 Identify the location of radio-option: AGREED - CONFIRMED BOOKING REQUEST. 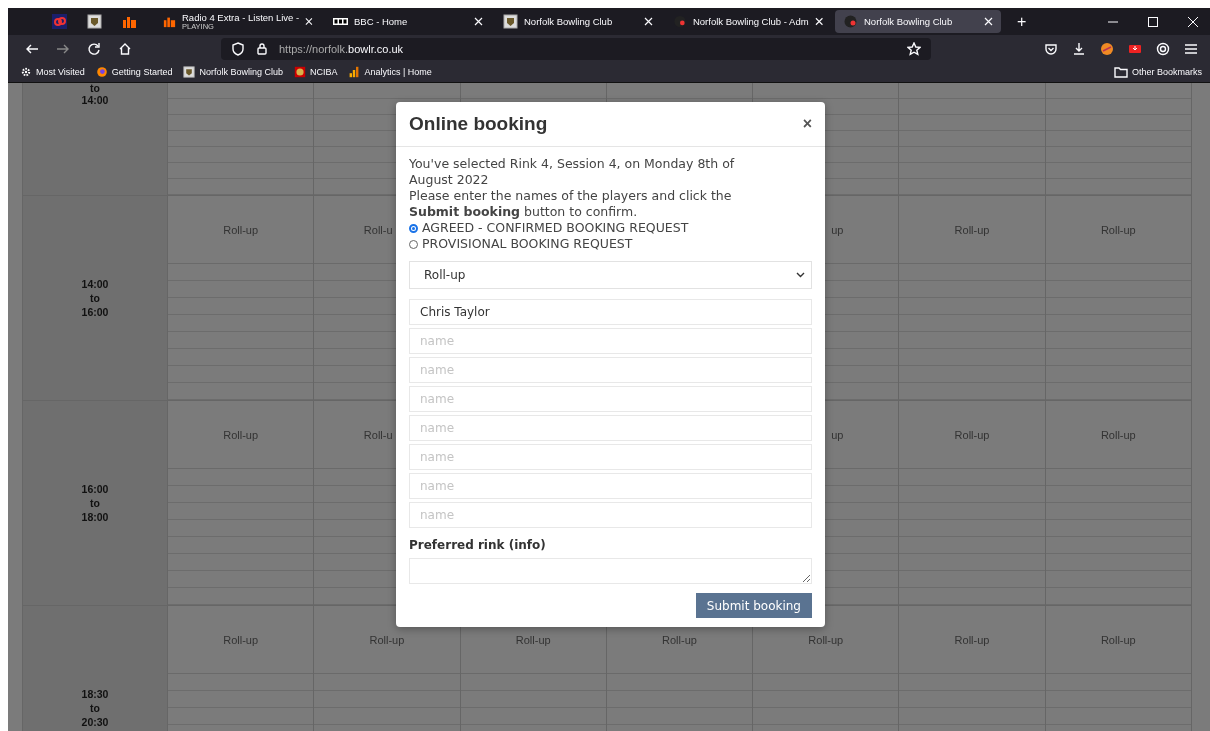
(610, 228).